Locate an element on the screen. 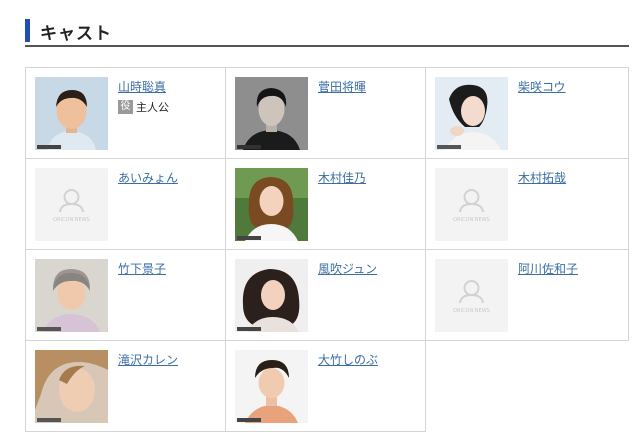 The width and height of the screenshot is (640, 447). section-header: キャスト is located at coordinates (327, 32).